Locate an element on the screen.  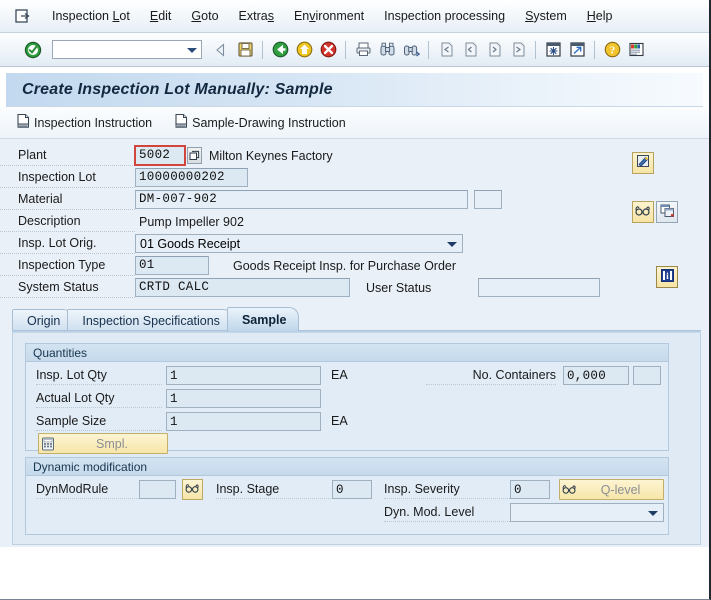
command-field is located at coordinates (127, 49).